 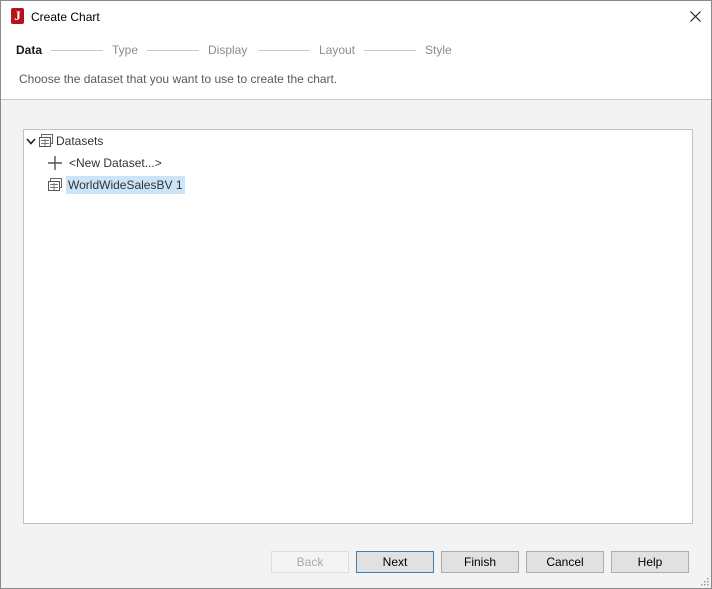 What do you see at coordinates (438, 50) in the screenshot?
I see `step-style: Style` at bounding box center [438, 50].